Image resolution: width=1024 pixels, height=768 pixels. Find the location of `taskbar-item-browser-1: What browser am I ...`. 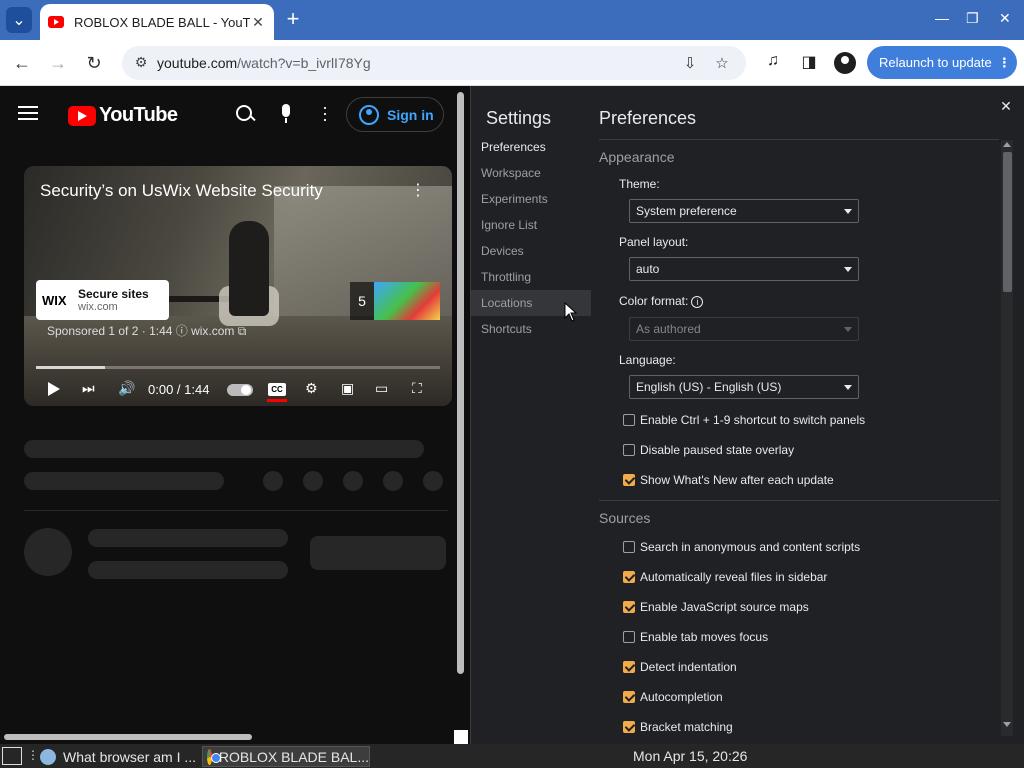

taskbar-item-browser-1: What browser am I ... is located at coordinates (117, 756).